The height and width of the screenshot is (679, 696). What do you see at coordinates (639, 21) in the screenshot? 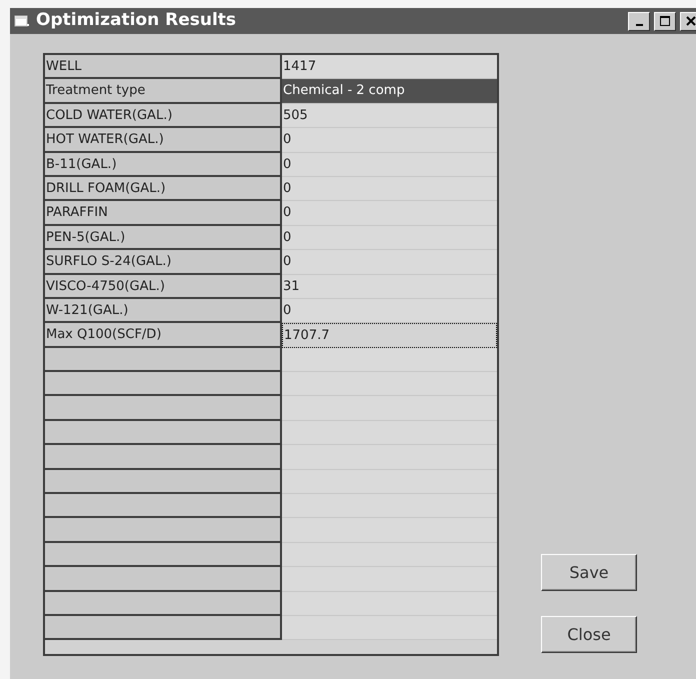
I see `minimize-button` at bounding box center [639, 21].